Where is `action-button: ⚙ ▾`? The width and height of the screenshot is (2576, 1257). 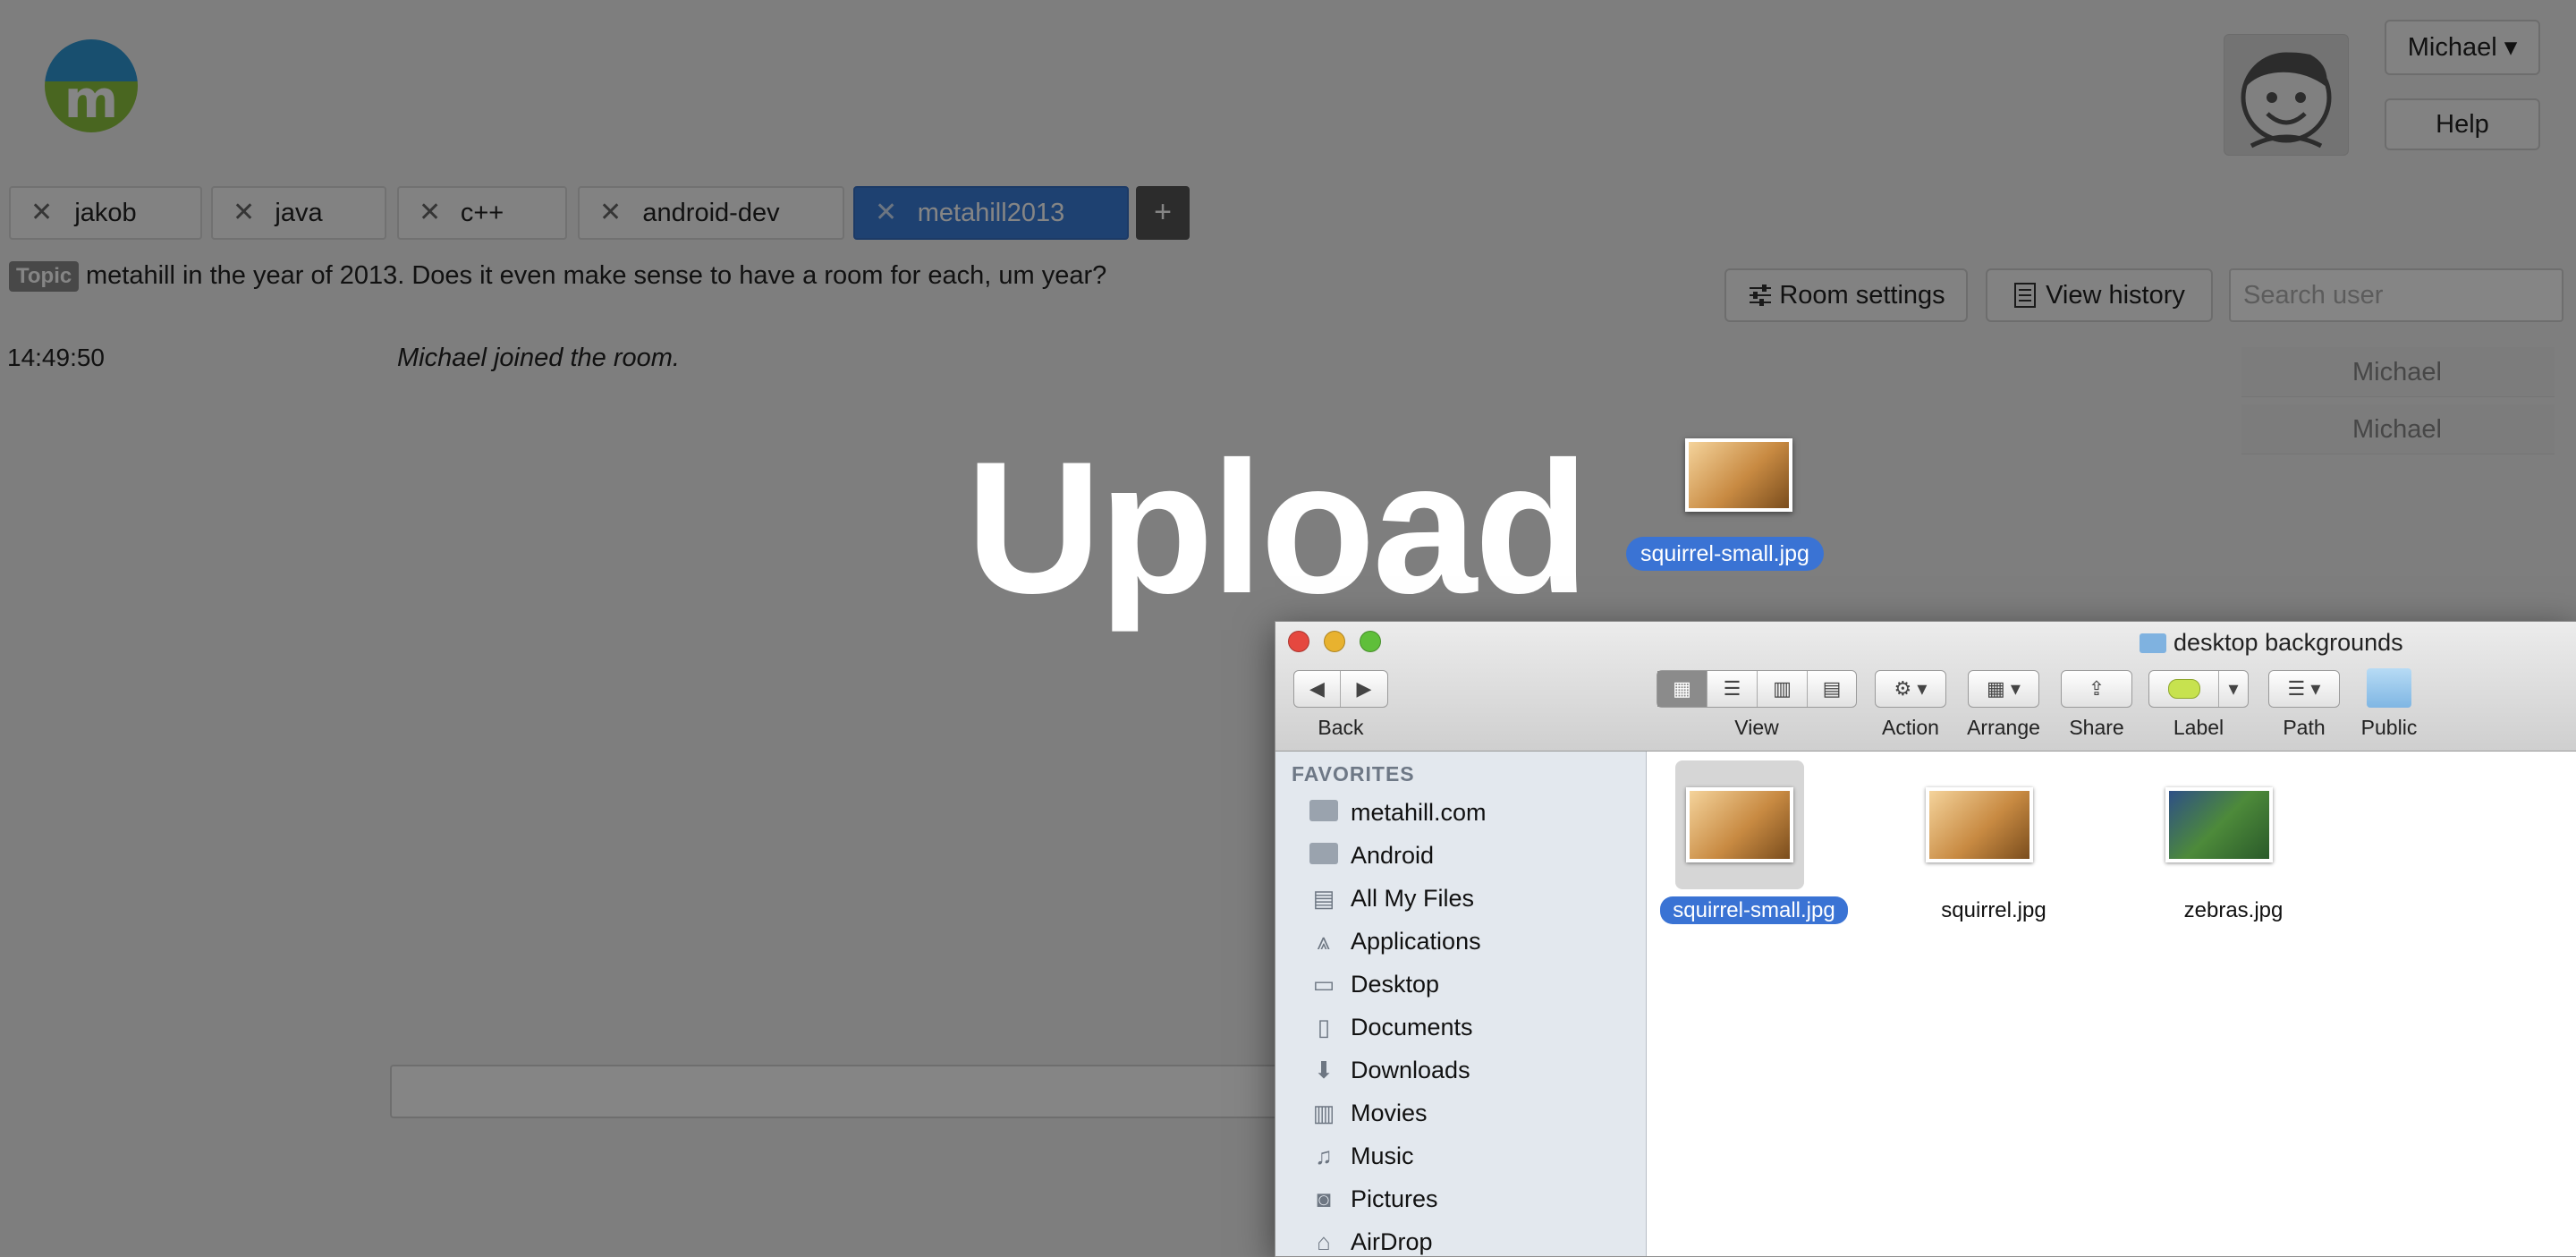 action-button: ⚙ ▾ is located at coordinates (1910, 689).